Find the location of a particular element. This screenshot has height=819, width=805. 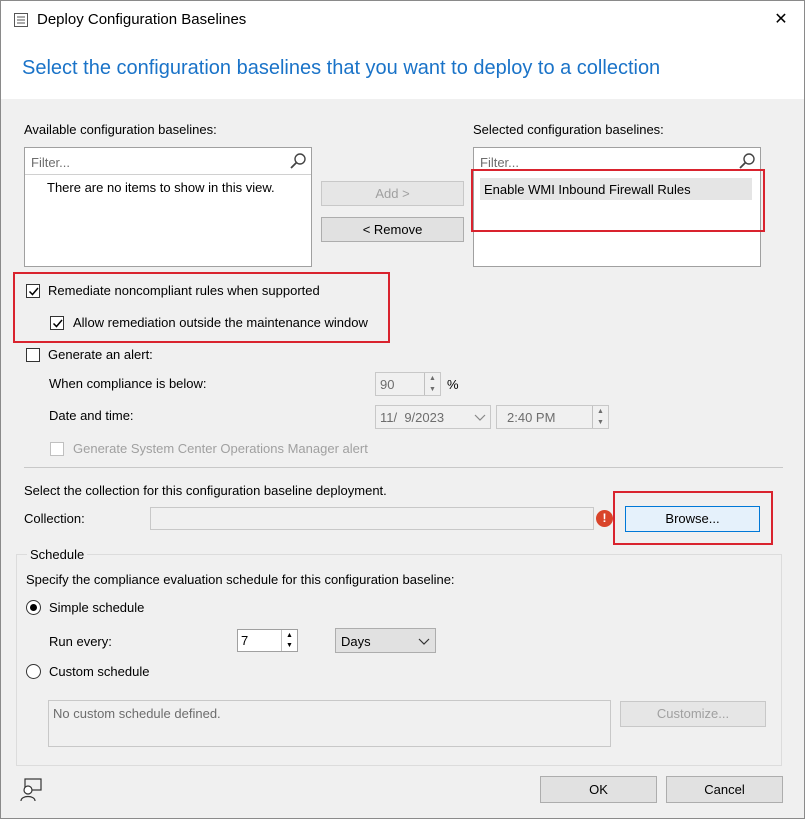

scom-alert-checkbox is located at coordinates (57, 449).